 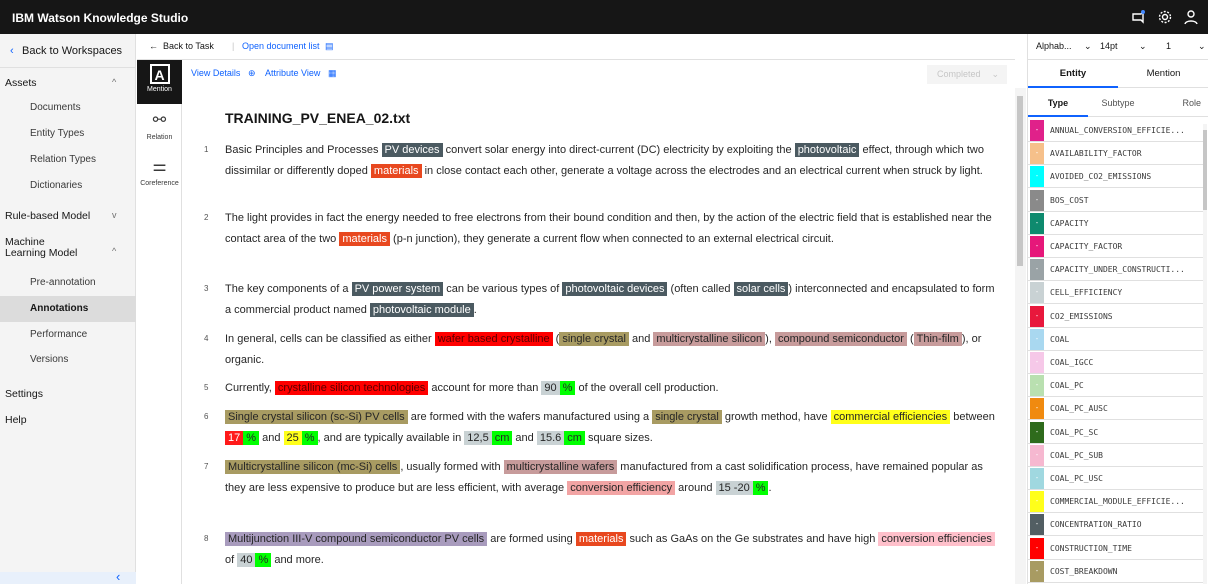 I want to click on mention: 40, so click(x=246, y=560).